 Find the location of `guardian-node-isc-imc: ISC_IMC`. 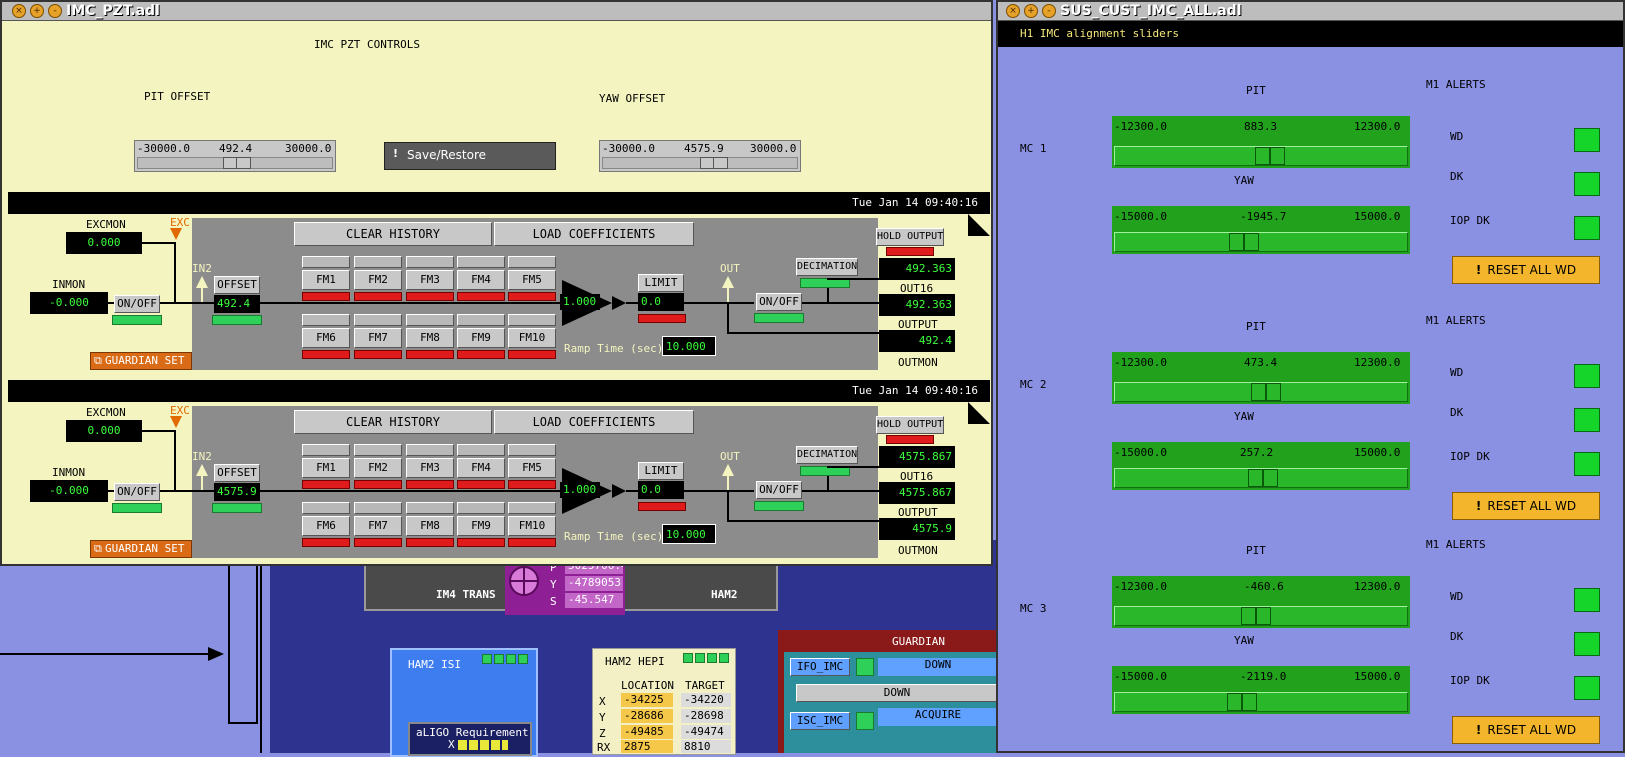

guardian-node-isc-imc: ISC_IMC is located at coordinates (820, 721).